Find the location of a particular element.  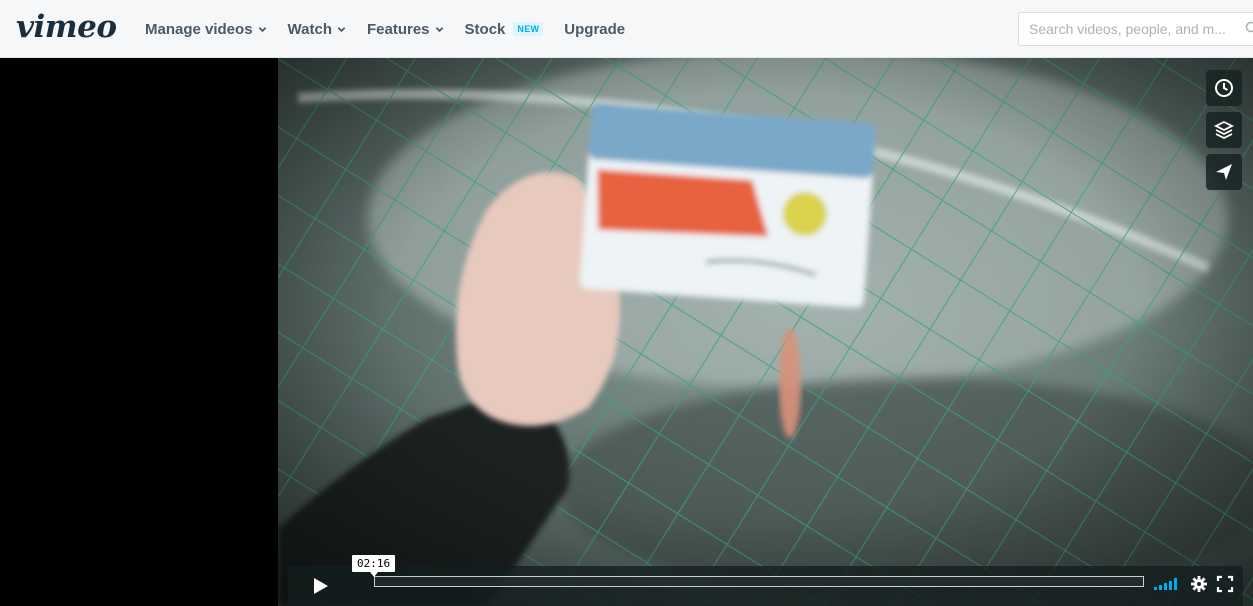

paper-plane-icon is located at coordinates (1224, 172).